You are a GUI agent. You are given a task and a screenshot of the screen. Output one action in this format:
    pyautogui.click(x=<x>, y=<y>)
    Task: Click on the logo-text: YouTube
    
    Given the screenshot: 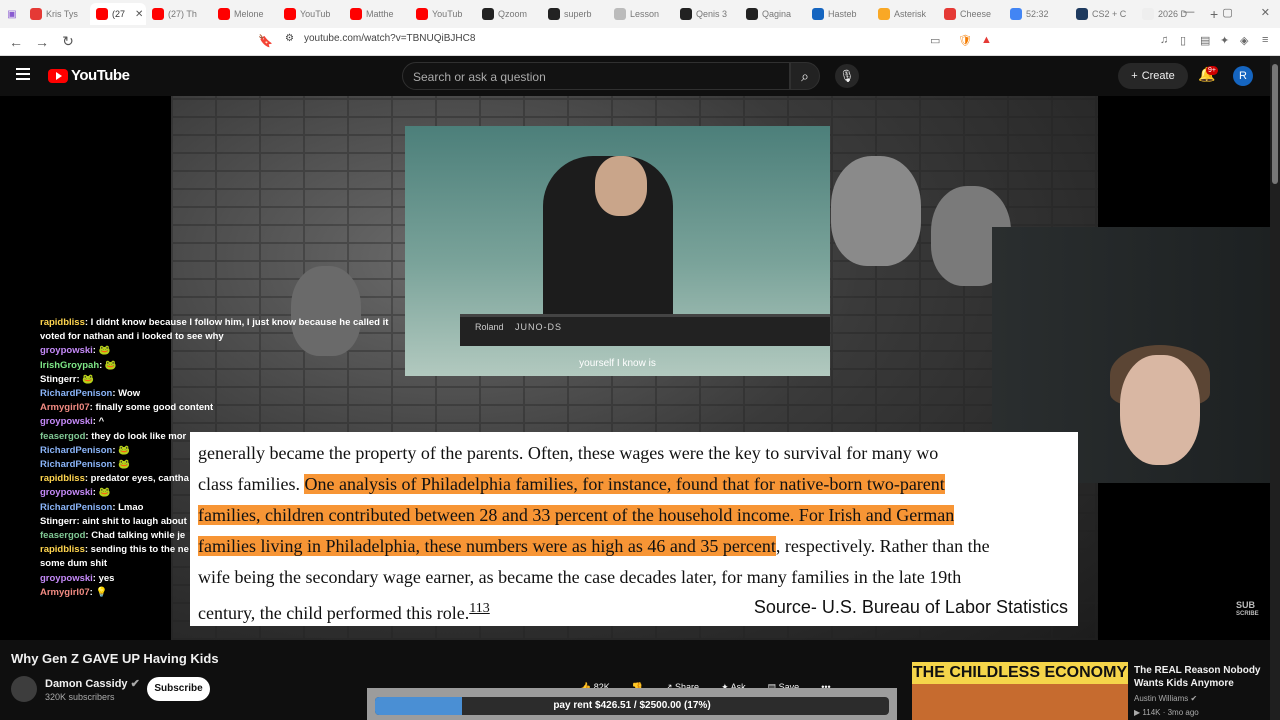 What is the action you would take?
    pyautogui.click(x=100, y=75)
    